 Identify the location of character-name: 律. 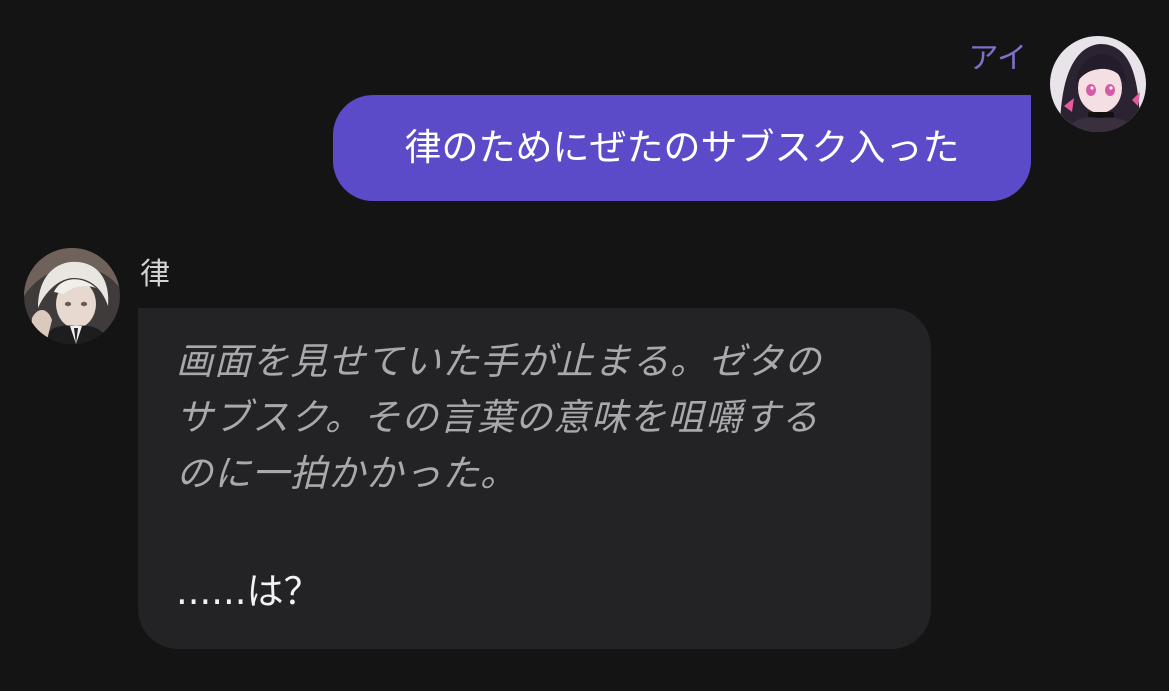
(155, 274).